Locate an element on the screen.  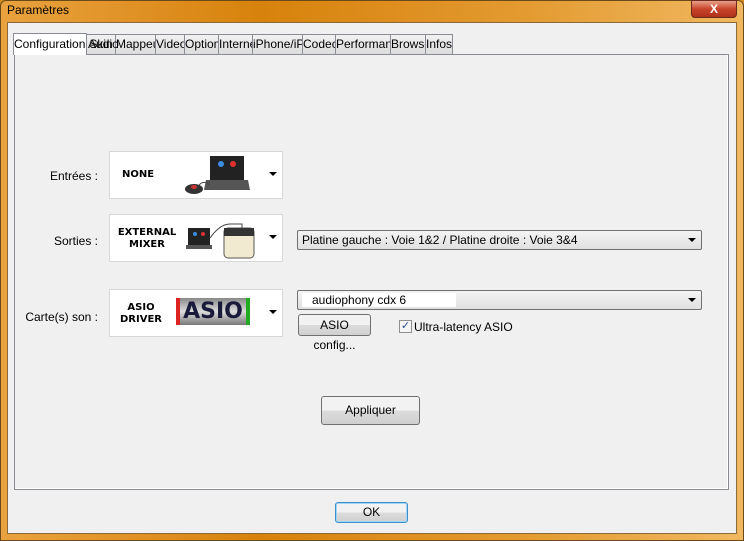
tab-codecs: Codecs is located at coordinates (323, 44).